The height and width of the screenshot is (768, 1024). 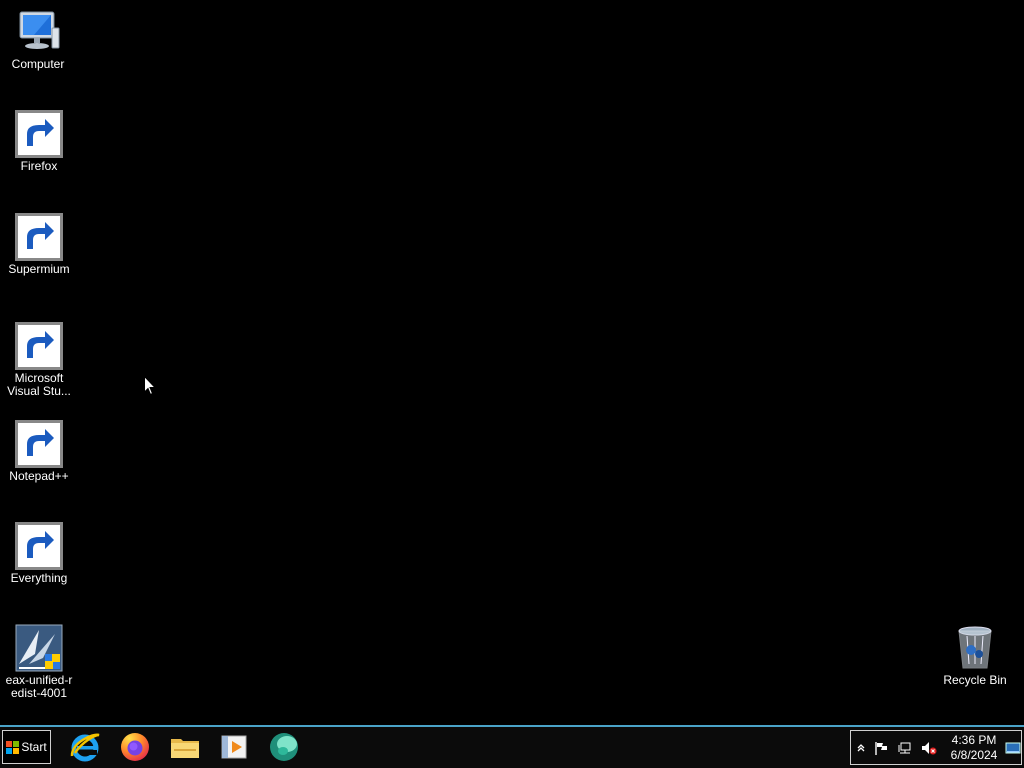 I want to click on computer-icon, so click(x=38, y=32).